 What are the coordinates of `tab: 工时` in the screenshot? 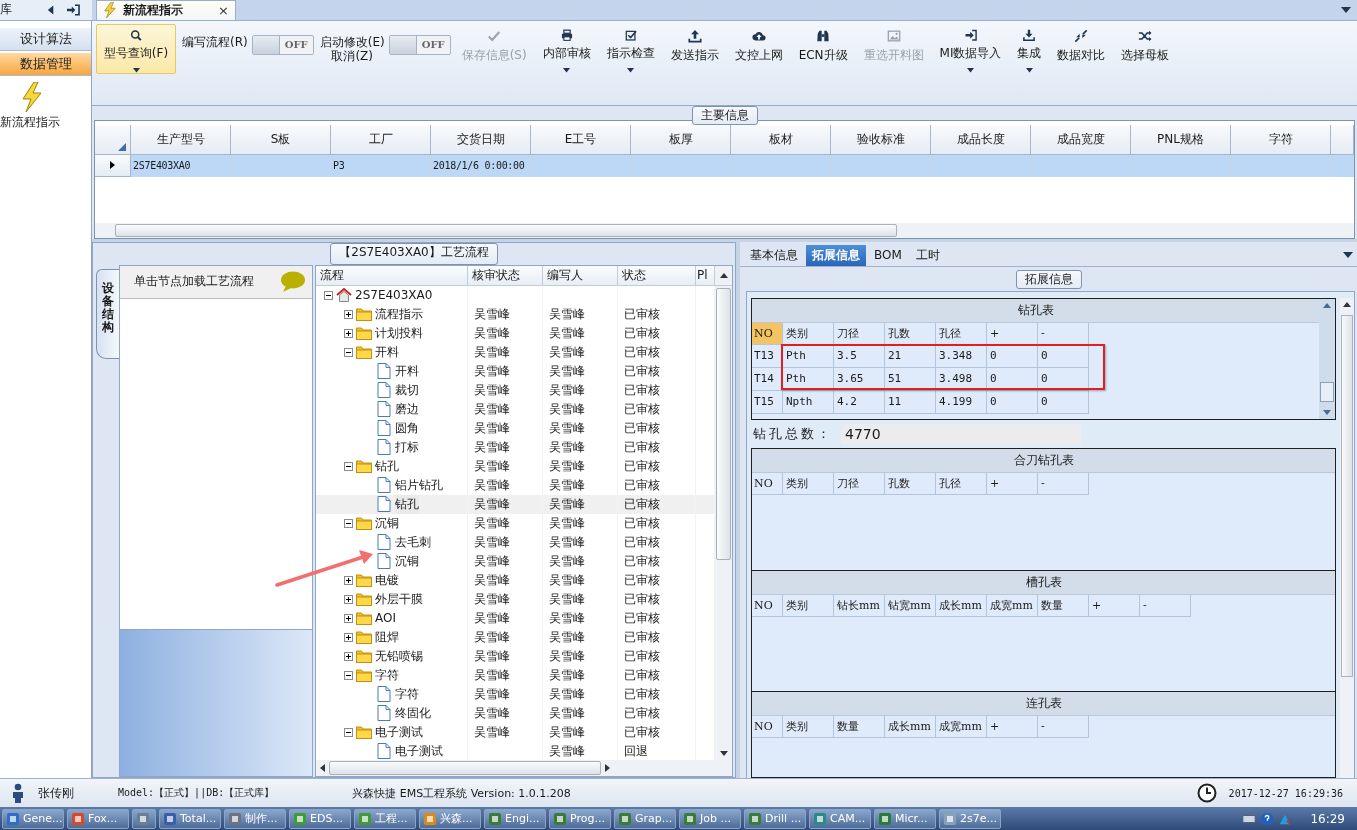 It's located at (927, 255).